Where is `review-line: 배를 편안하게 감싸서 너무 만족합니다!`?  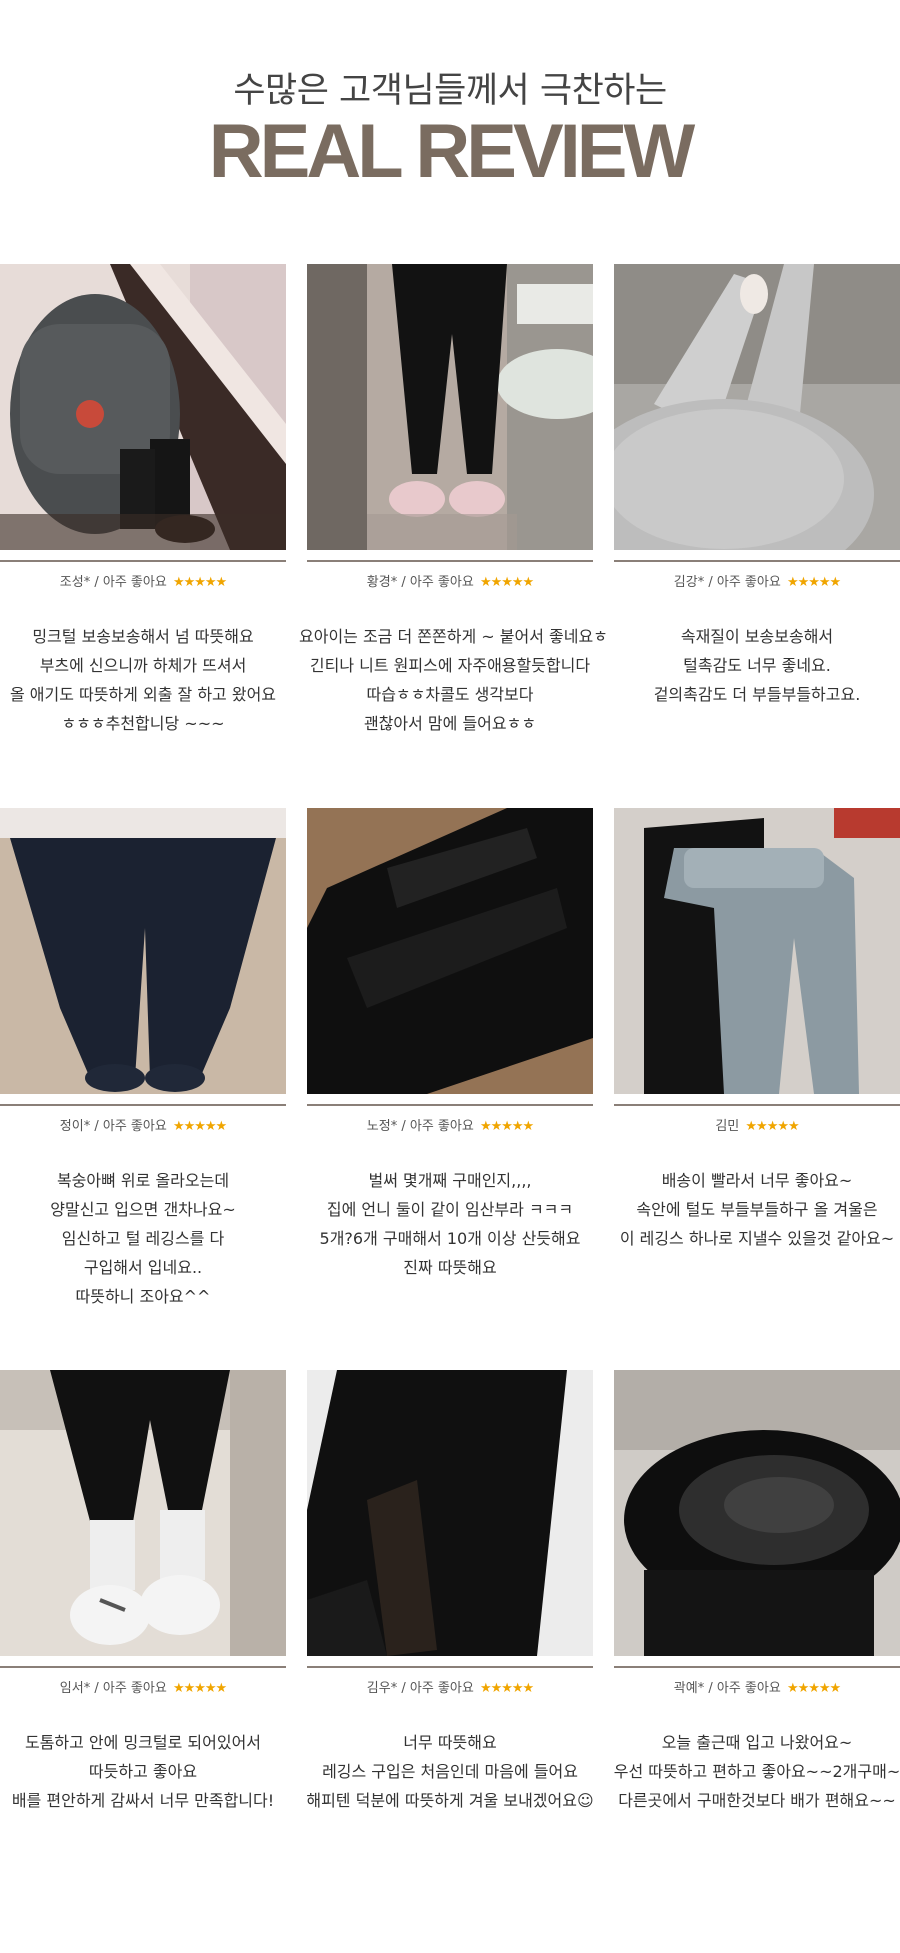
review-line: 배를 편안하게 감싸서 너무 만족합니다! is located at coordinates (143, 1800).